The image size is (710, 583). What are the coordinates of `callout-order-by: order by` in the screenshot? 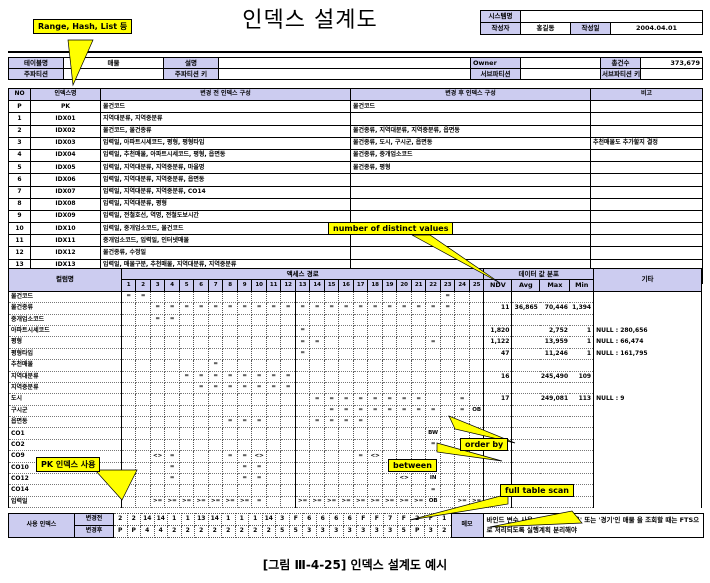 It's located at (484, 444).